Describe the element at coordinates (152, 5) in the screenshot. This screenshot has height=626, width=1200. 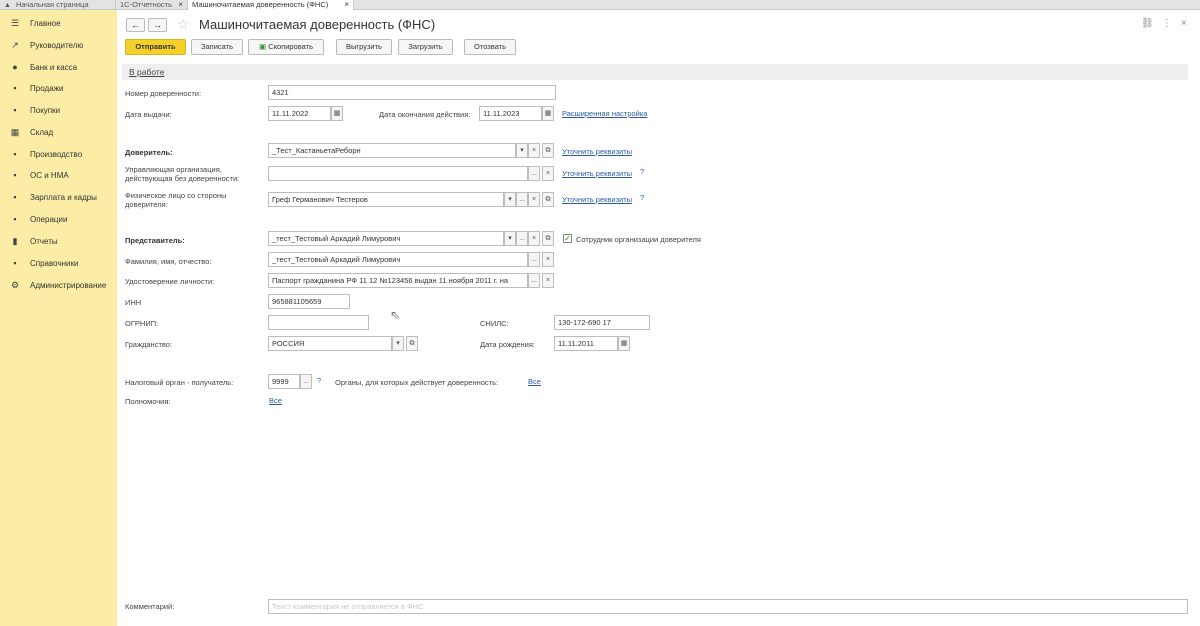
I see `tab-reporting: 1С-Отчетность ×` at that location.